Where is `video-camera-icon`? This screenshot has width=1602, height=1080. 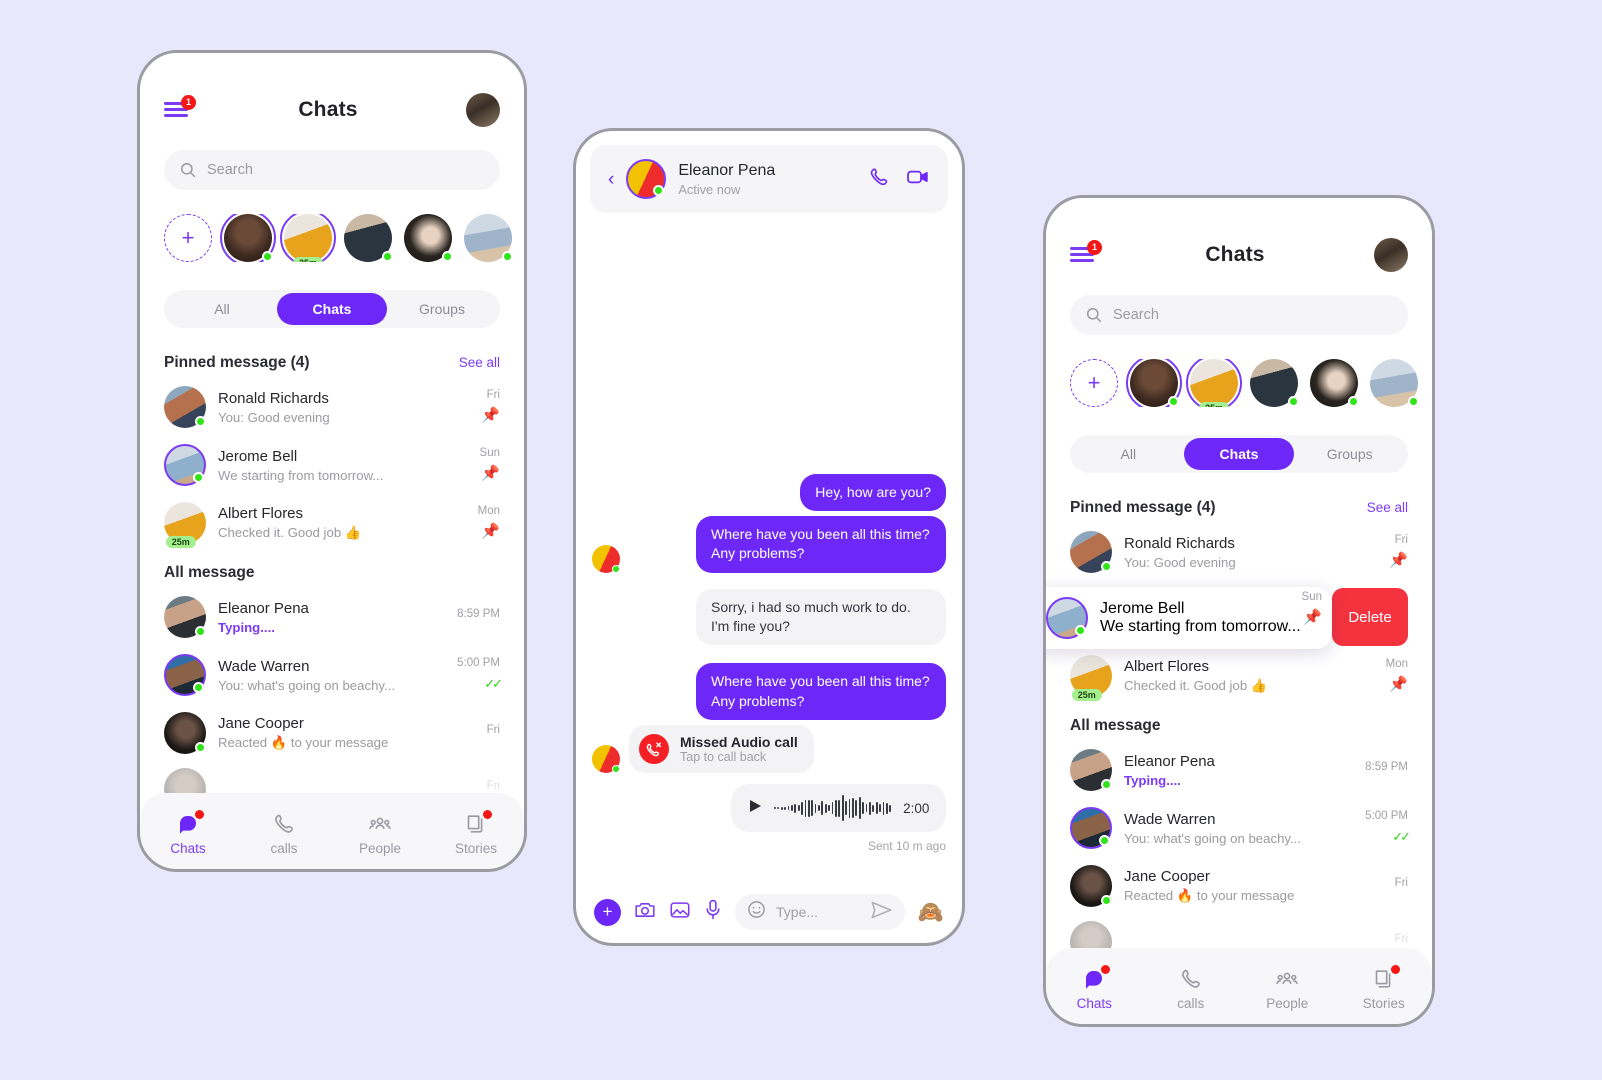
video-camera-icon is located at coordinates (918, 179).